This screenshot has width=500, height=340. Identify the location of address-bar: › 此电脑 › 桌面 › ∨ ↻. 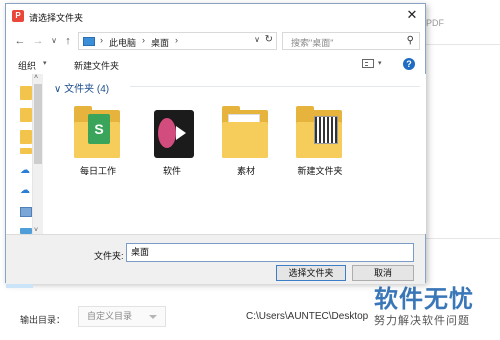
(177, 41).